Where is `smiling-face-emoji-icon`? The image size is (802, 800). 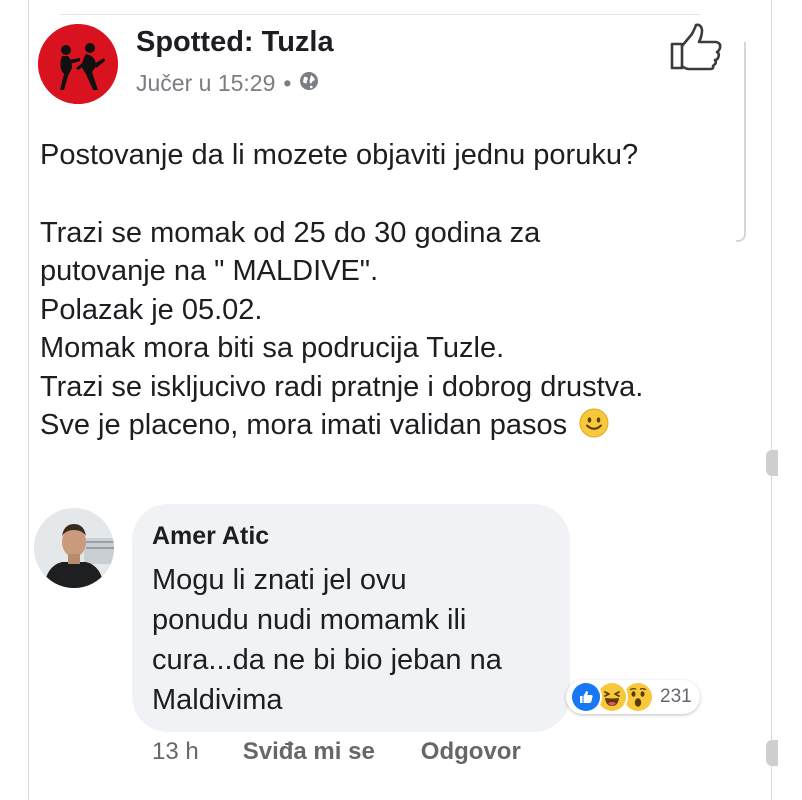
smiling-face-emoji-icon is located at coordinates (594, 423).